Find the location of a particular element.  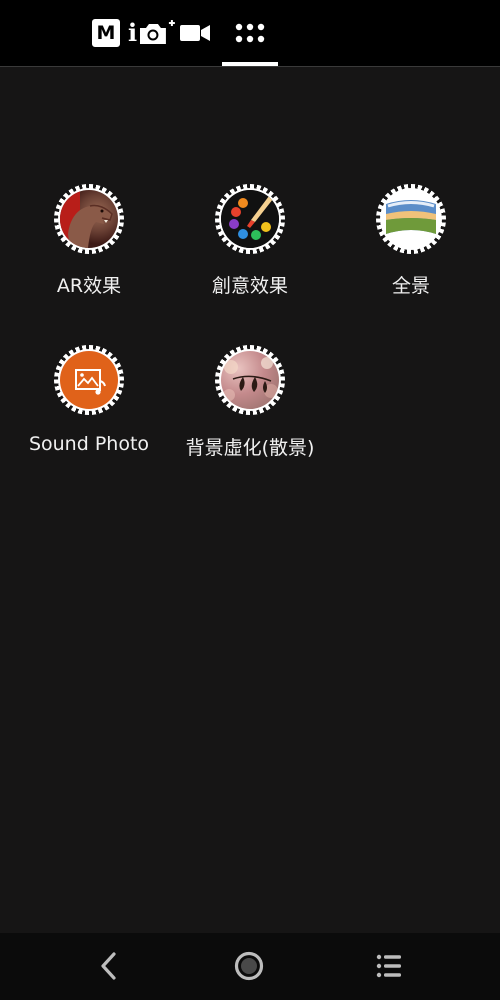

home-circle-icon is located at coordinates (249, 966).